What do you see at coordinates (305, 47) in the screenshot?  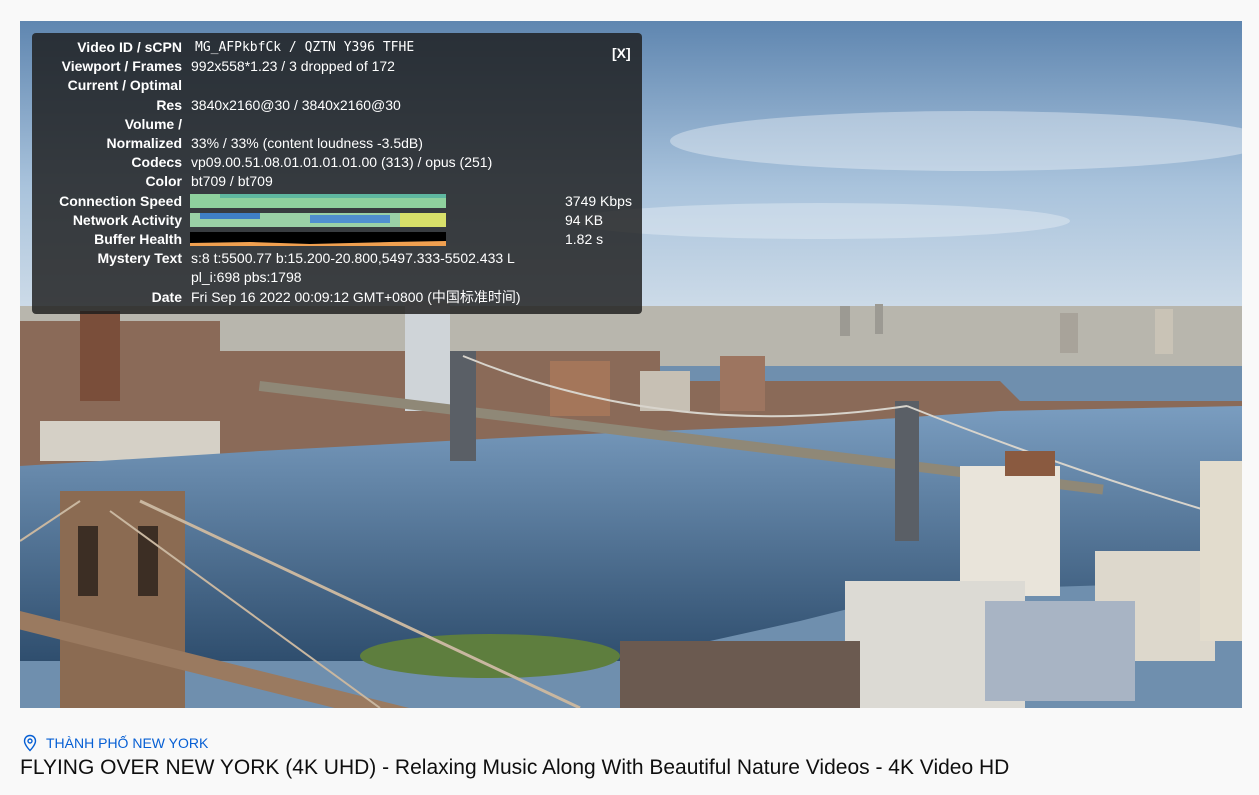 I see `stats-value: MG_AFPkbfCk / QZTN Y396 TFHE` at bounding box center [305, 47].